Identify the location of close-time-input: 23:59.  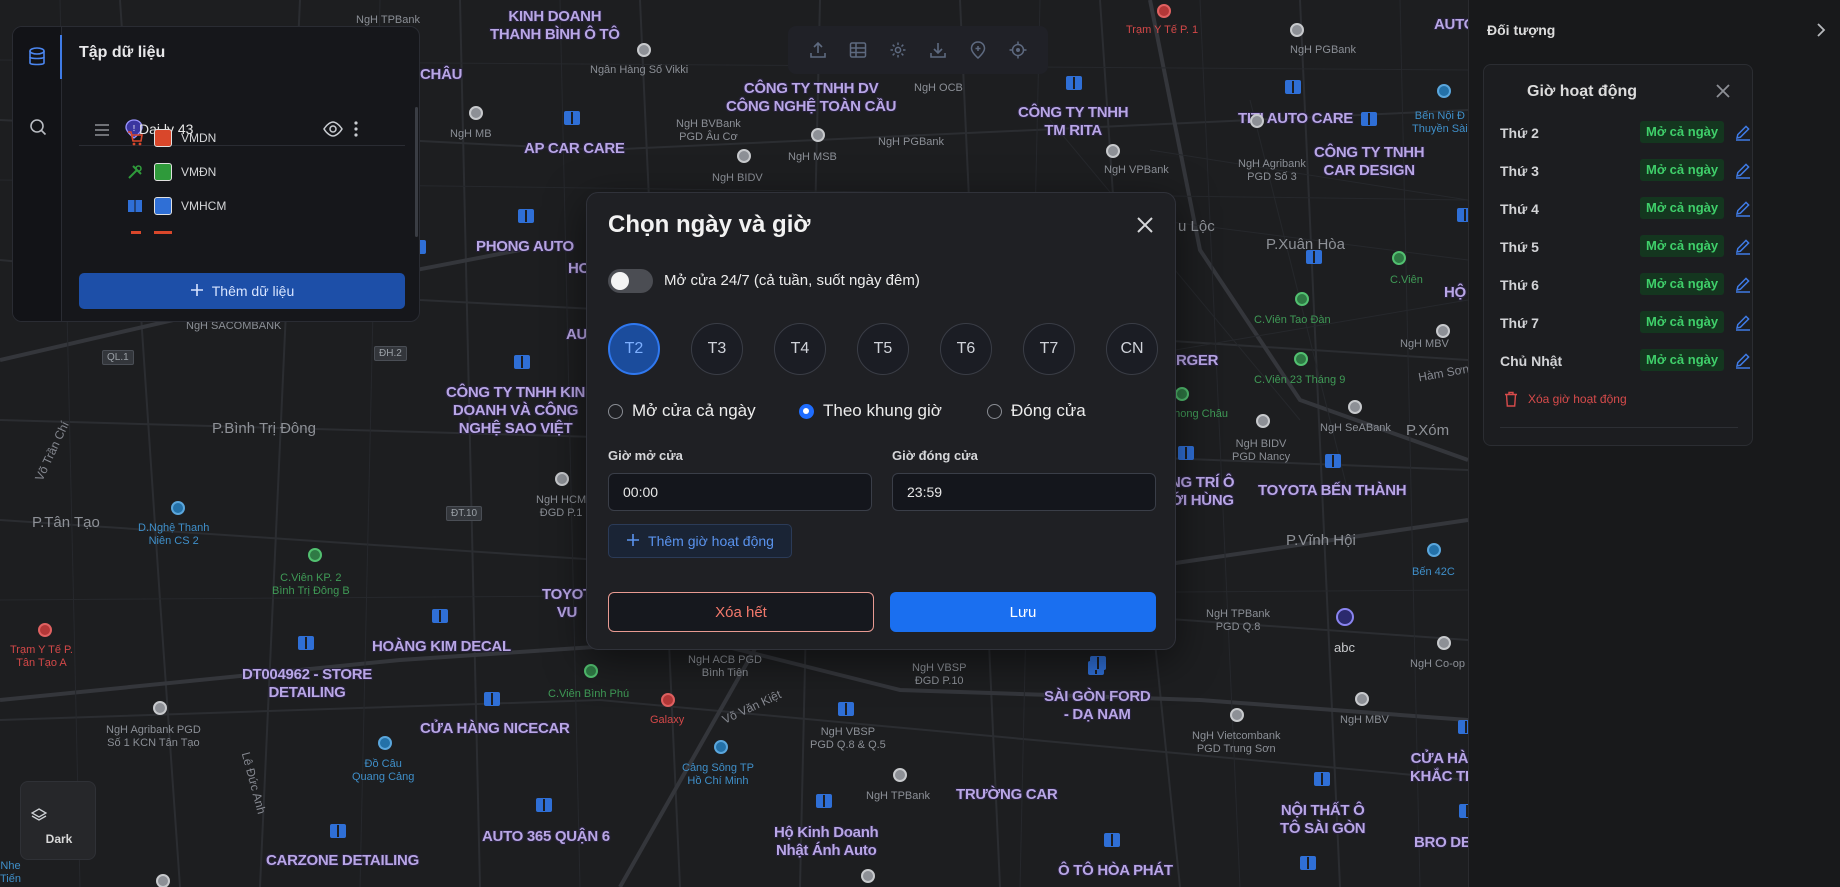
(1024, 492).